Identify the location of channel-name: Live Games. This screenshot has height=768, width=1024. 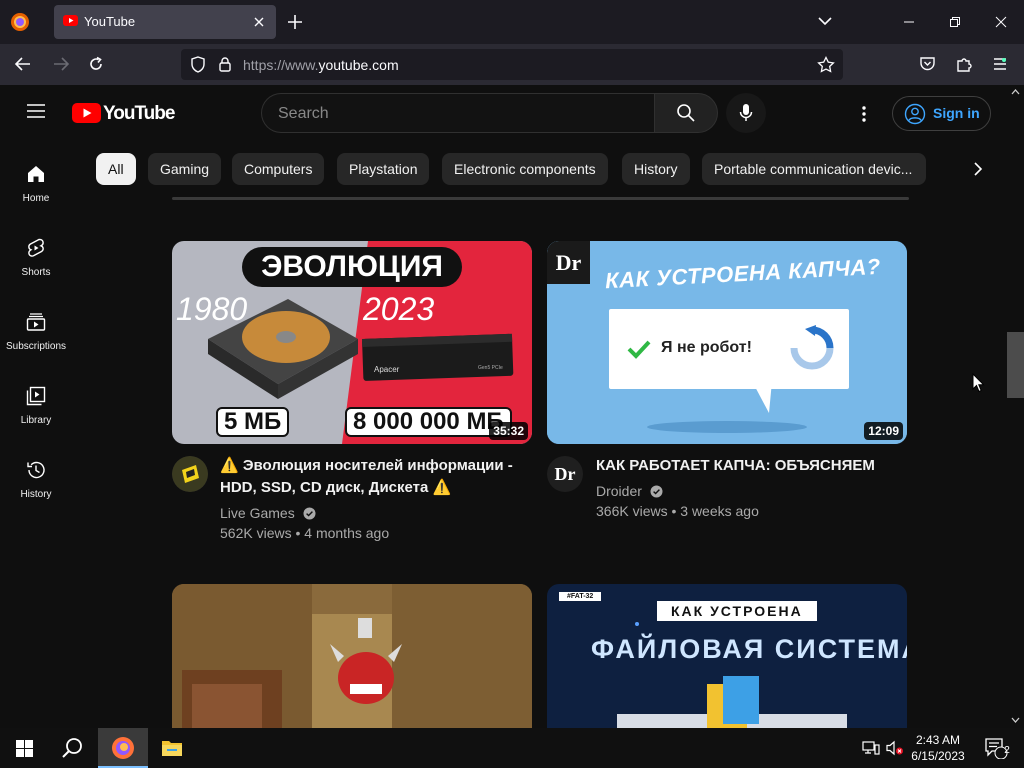
(257, 513).